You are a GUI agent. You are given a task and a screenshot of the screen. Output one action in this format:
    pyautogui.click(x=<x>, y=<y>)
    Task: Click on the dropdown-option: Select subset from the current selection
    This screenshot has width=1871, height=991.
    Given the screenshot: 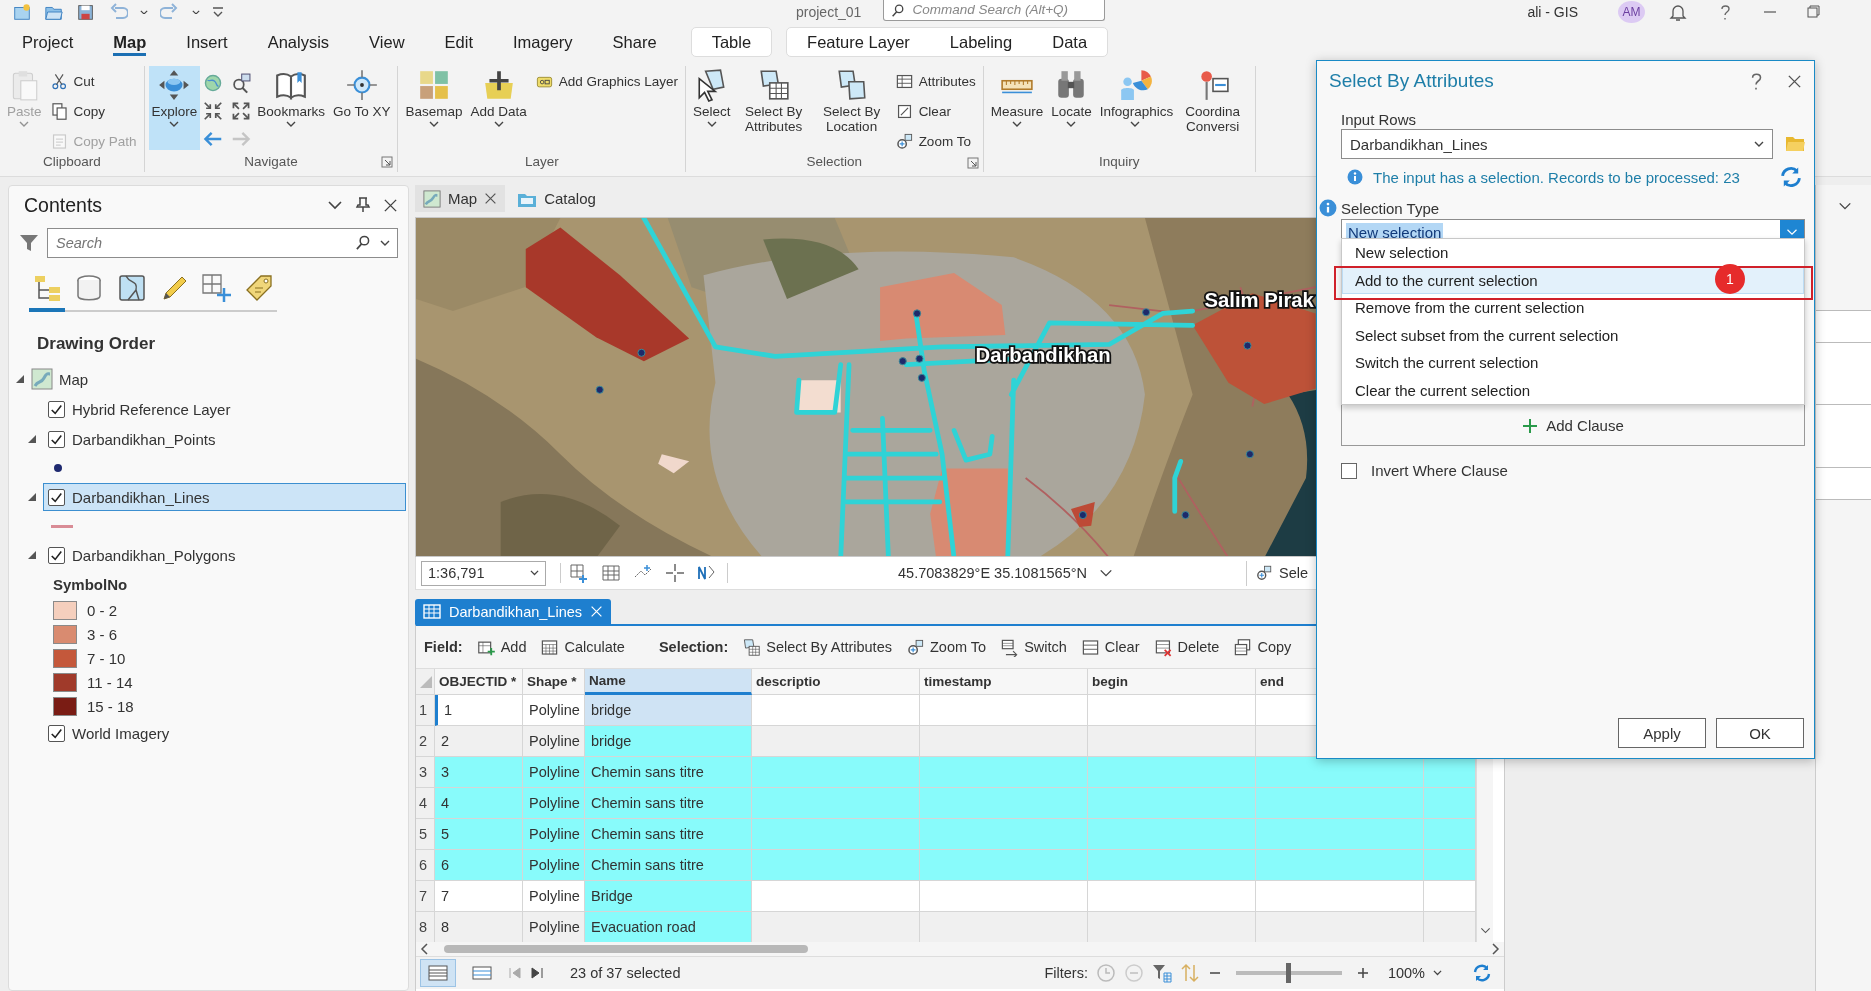 What is the action you would take?
    pyautogui.click(x=1573, y=335)
    